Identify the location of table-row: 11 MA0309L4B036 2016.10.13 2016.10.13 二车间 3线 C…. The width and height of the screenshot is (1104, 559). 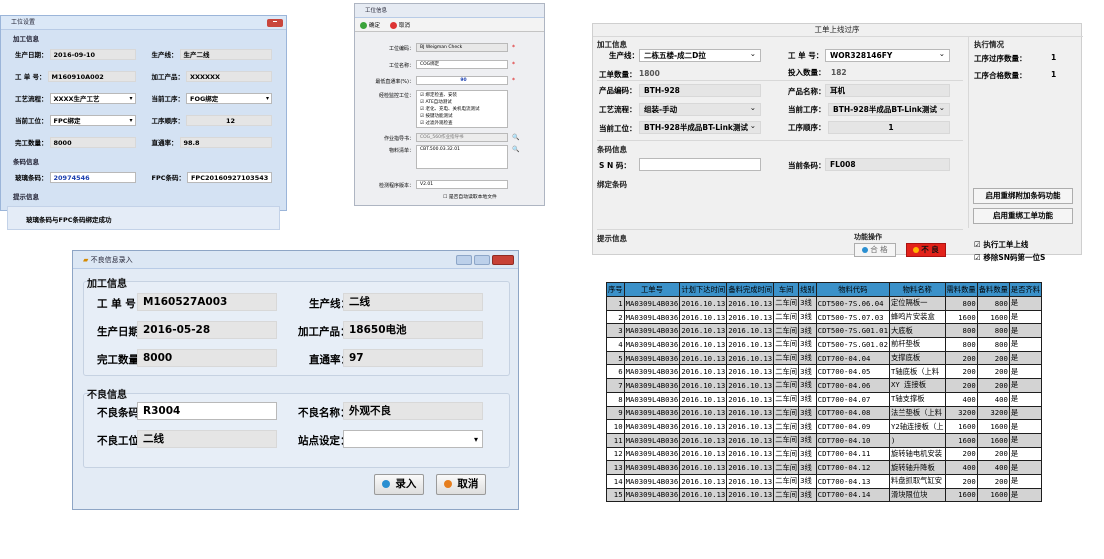
(824, 440).